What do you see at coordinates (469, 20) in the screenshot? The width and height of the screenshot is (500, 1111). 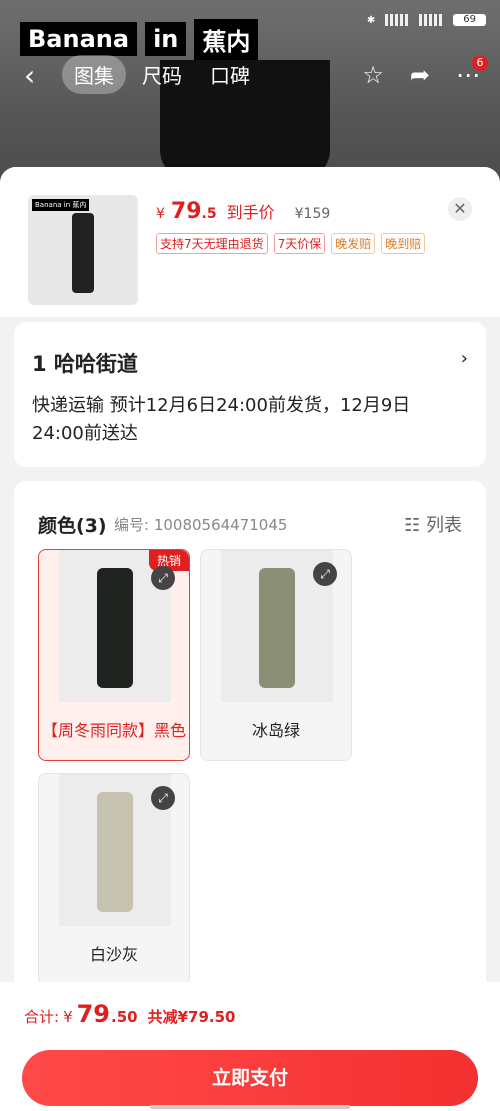 I see `battery-icon: 69` at bounding box center [469, 20].